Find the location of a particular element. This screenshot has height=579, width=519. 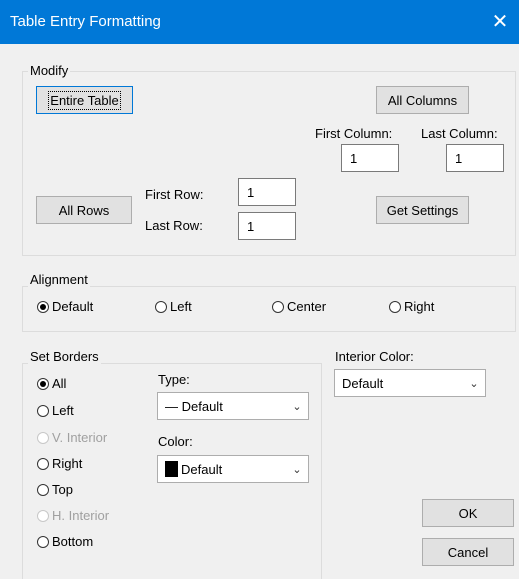

entire-table-label: Entire Table is located at coordinates (84, 100).